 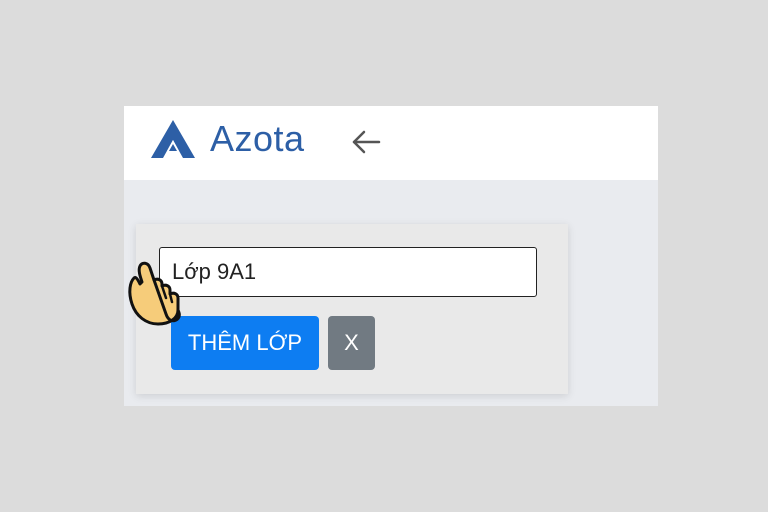 I want to click on close-button: X, so click(x=351, y=343).